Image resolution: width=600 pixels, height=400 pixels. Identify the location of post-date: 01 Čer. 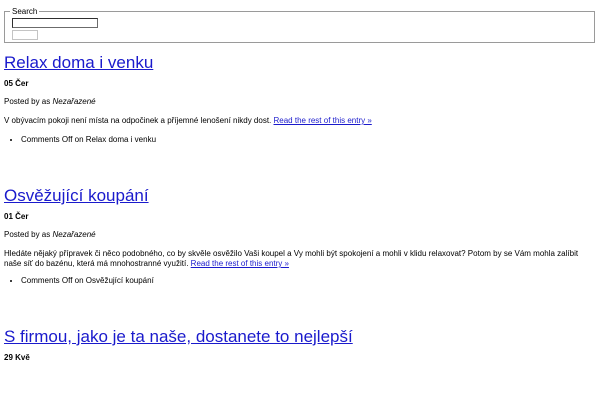
(16, 216).